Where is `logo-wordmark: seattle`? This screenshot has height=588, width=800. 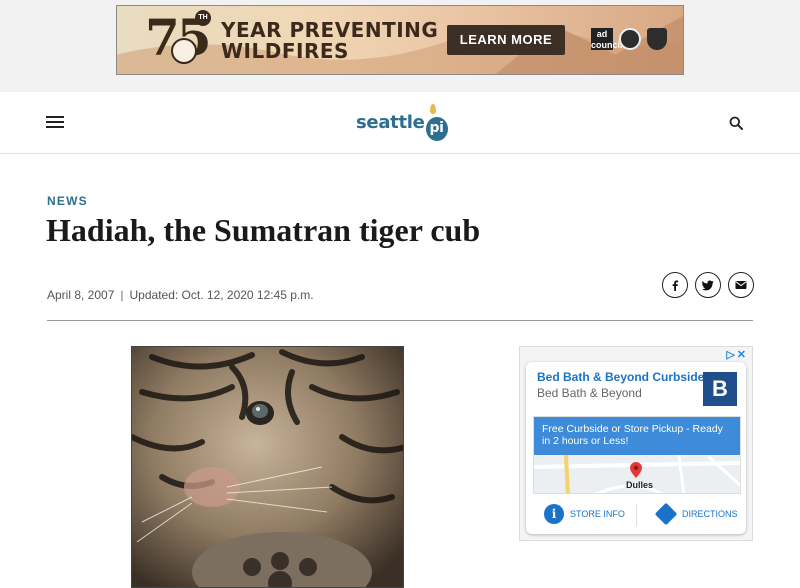
logo-wordmark: seattle is located at coordinates (390, 122).